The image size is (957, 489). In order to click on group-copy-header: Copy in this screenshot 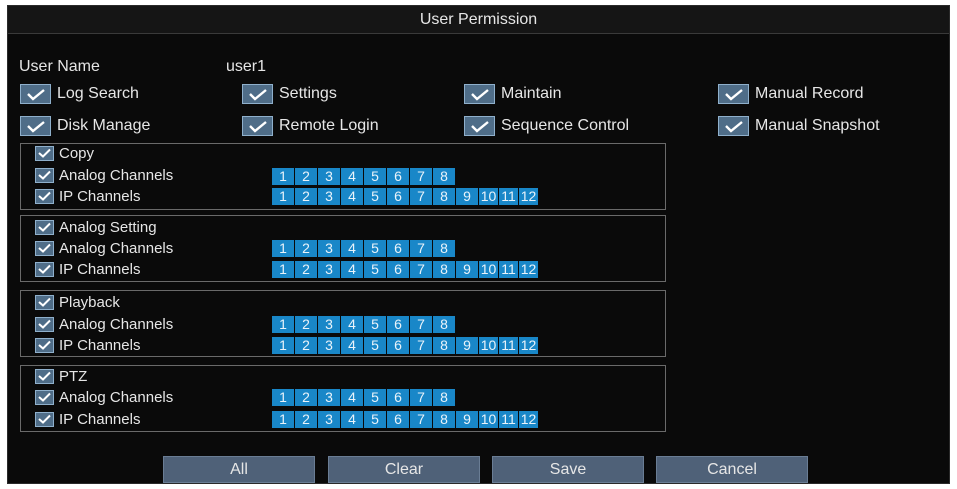, I will do `click(64, 153)`.